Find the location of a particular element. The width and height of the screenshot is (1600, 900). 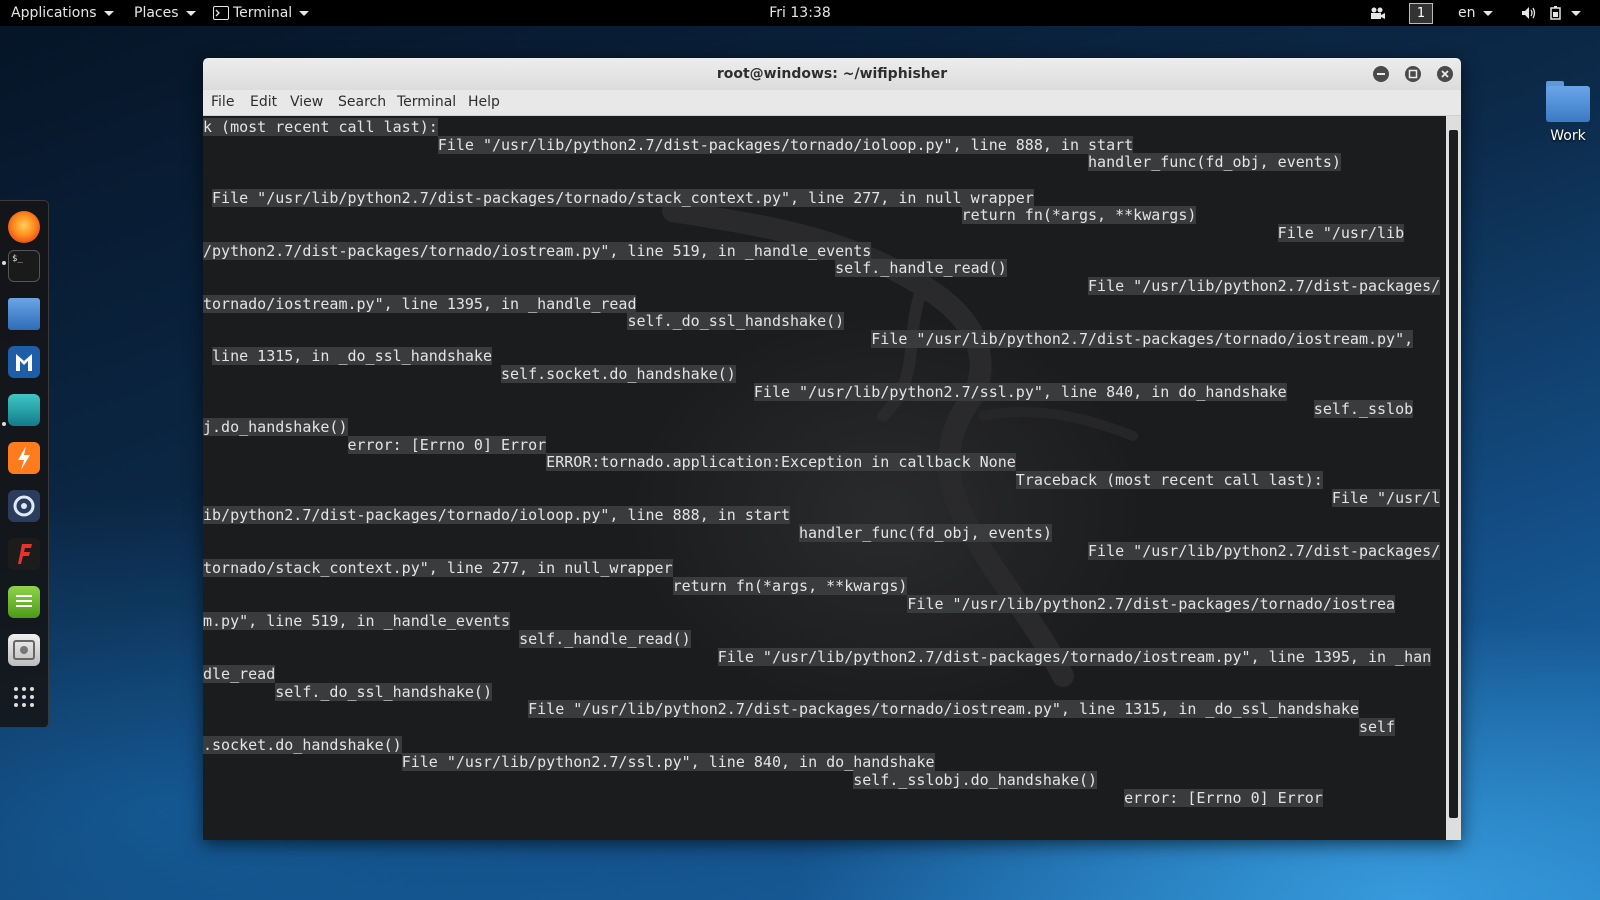

burp-glyph is located at coordinates (24, 458).